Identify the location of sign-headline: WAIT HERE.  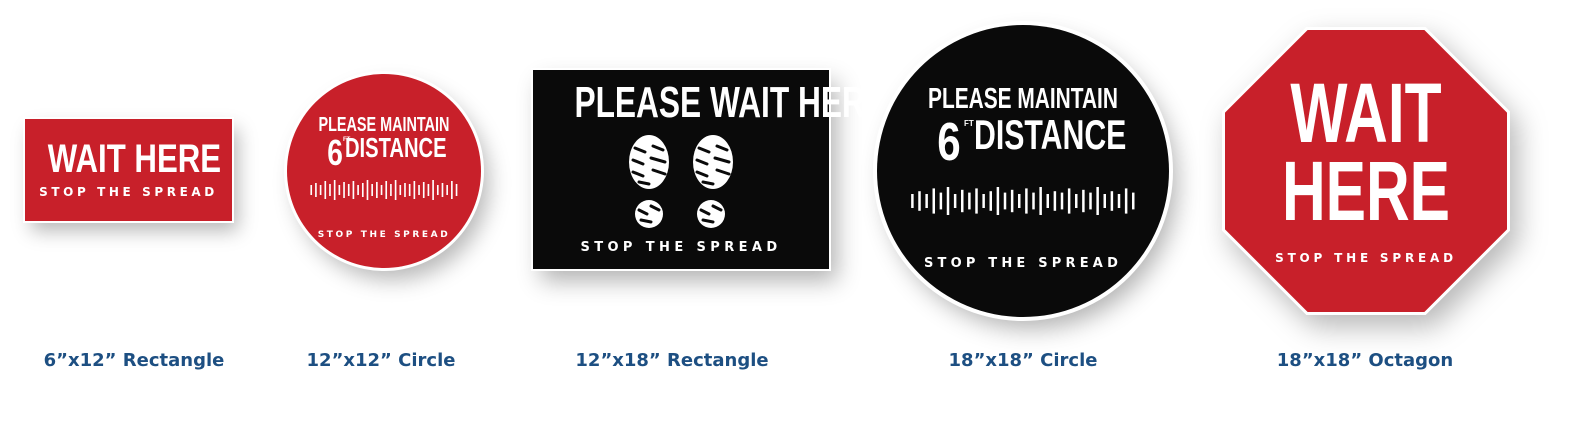
(134, 159).